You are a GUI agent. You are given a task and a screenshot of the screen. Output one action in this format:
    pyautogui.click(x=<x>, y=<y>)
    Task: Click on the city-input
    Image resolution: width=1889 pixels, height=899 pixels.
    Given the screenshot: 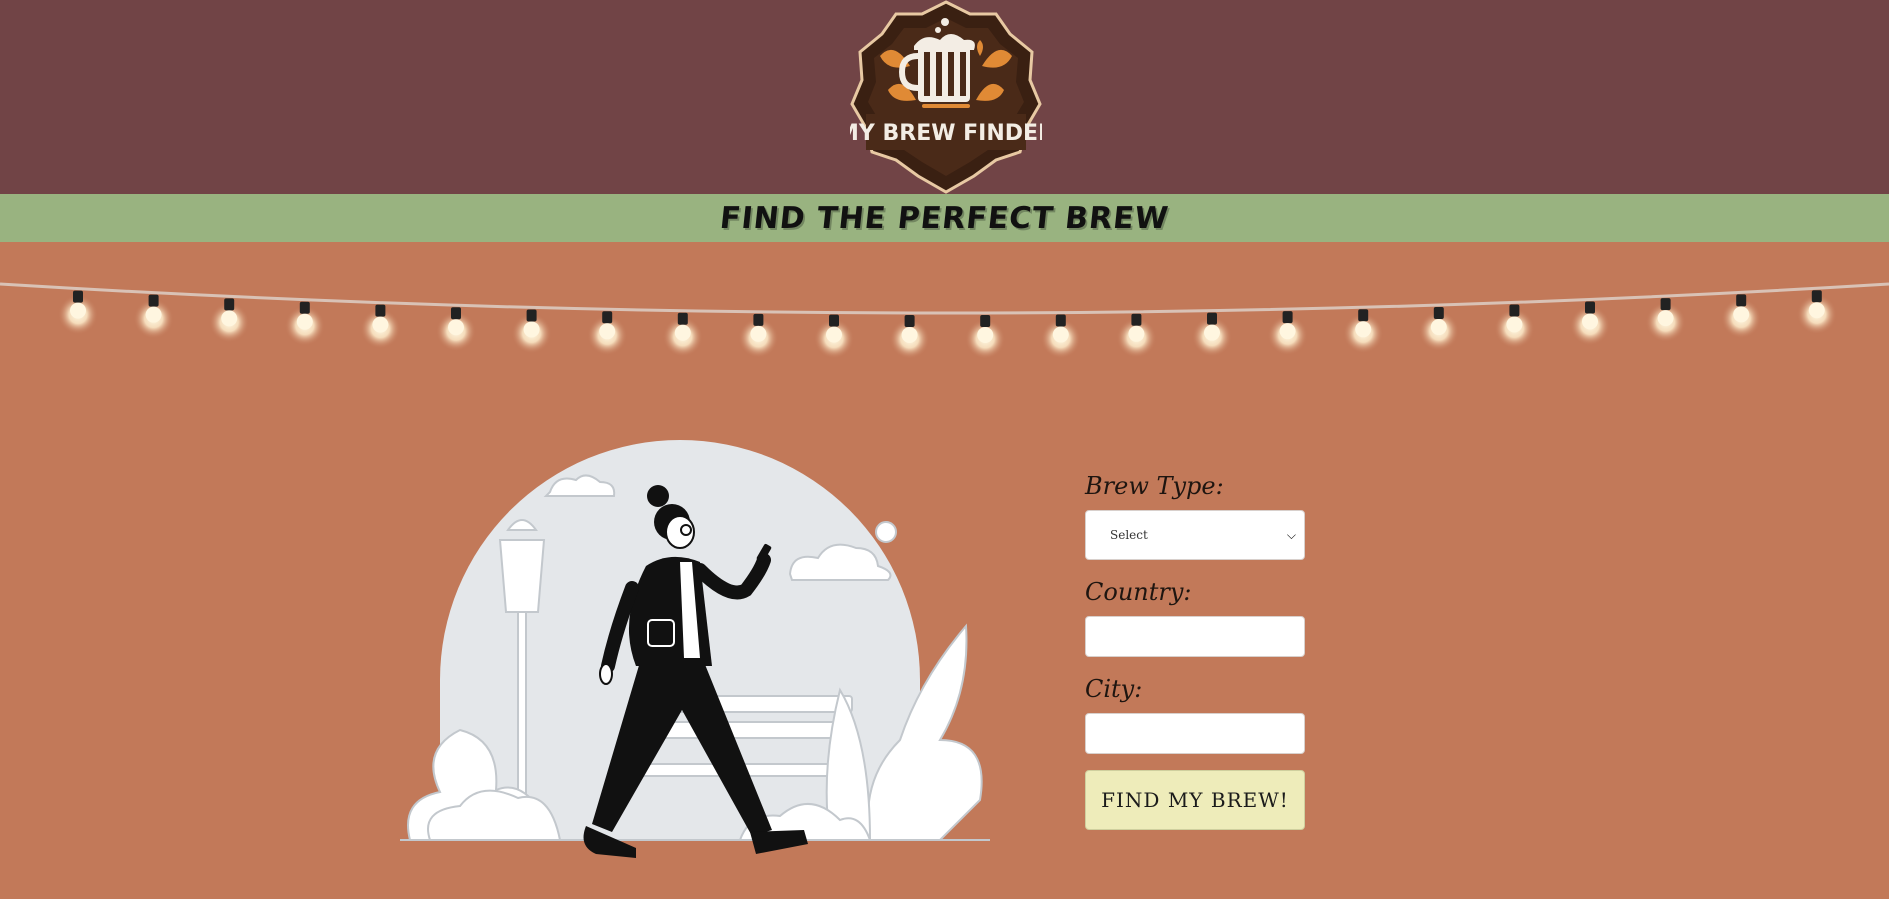 What is the action you would take?
    pyautogui.click(x=1195, y=733)
    